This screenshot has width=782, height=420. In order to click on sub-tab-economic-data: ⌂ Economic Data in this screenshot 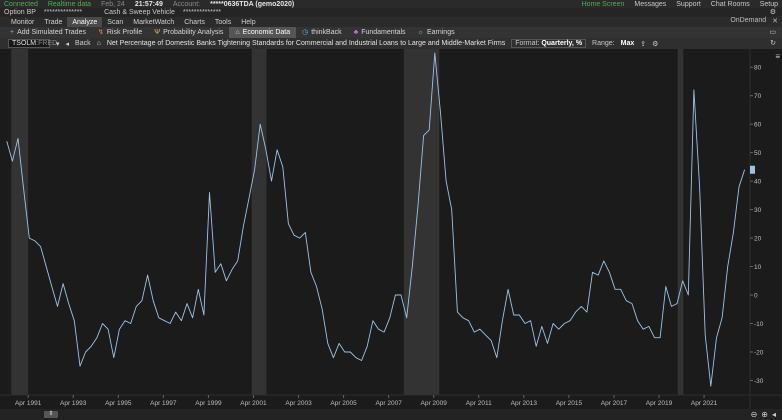, I will do `click(263, 32)`.